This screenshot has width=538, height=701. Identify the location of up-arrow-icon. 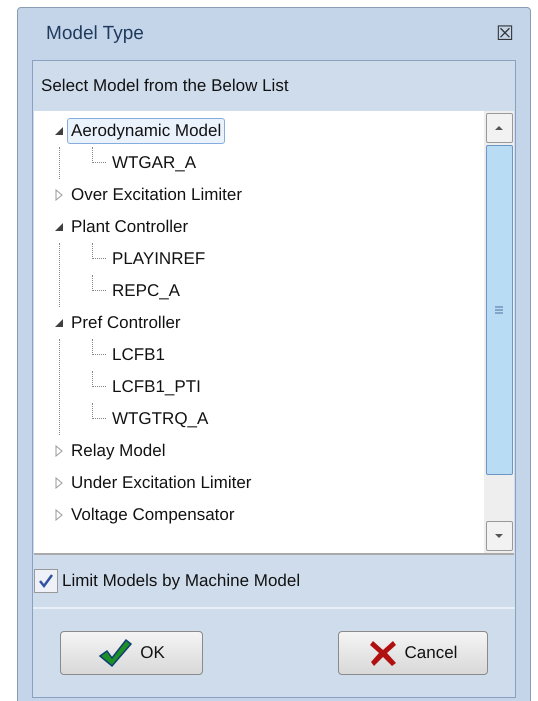
(499, 128).